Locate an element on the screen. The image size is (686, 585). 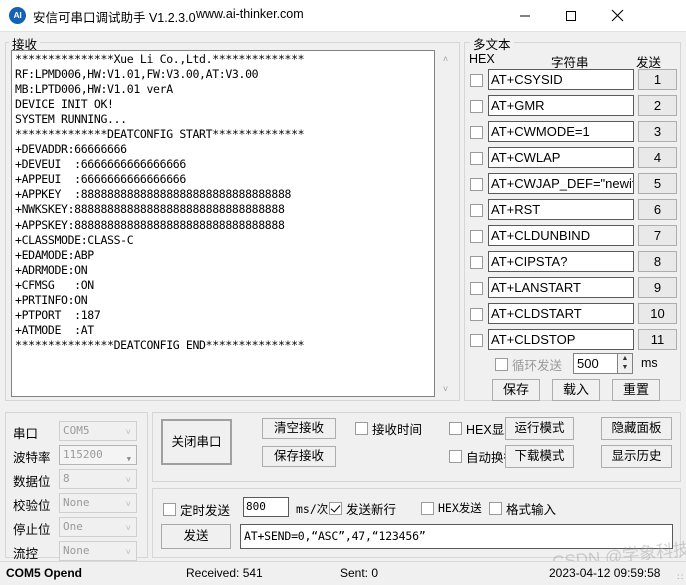
close-button is located at coordinates (617, 15).